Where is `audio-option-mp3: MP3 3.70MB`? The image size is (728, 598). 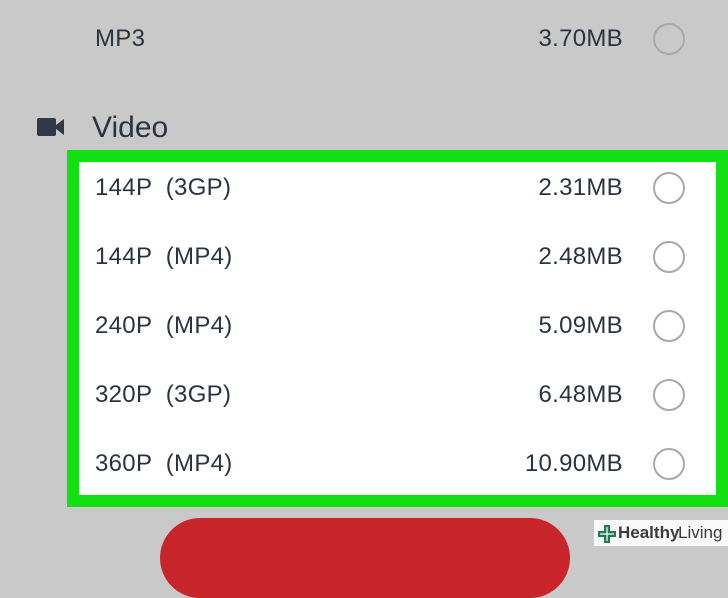 audio-option-mp3: MP3 3.70MB is located at coordinates (364, 39).